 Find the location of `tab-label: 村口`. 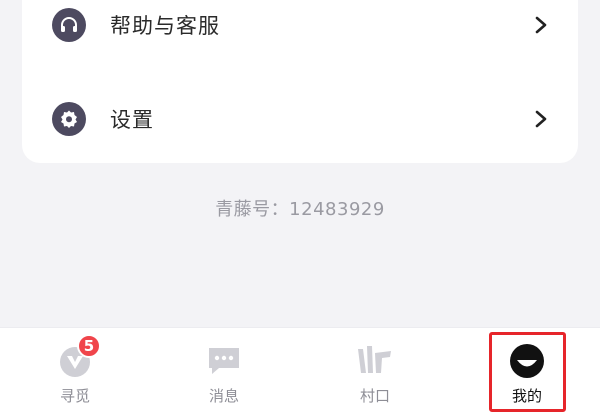

tab-label: 村口 is located at coordinates (374, 396).